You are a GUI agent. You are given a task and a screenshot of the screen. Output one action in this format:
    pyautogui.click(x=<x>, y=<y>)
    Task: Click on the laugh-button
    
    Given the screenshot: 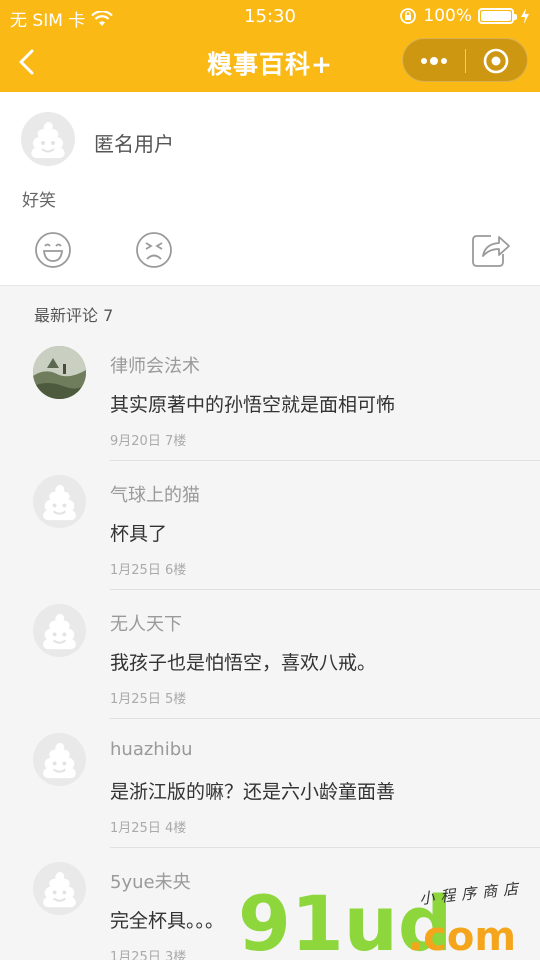 What is the action you would take?
    pyautogui.click(x=53, y=250)
    